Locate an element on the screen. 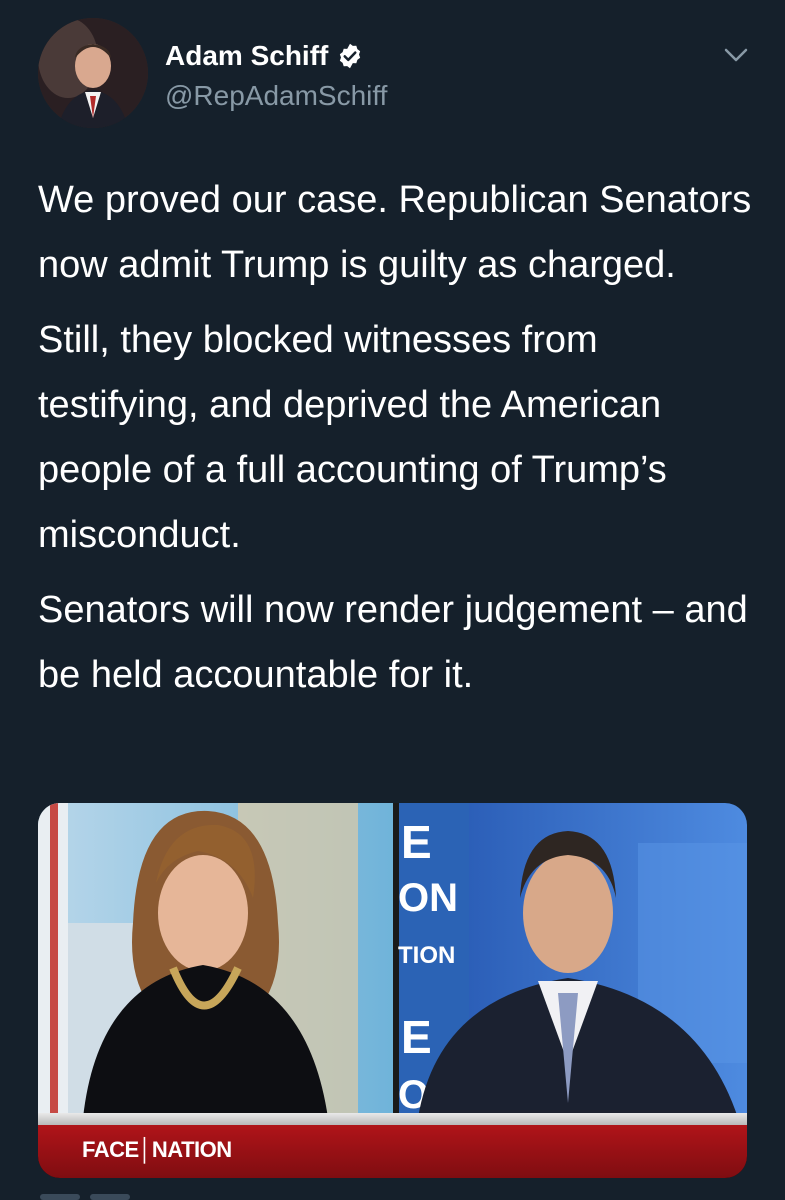 The width and height of the screenshot is (785, 1200). backdrop-text: TION is located at coordinates (426, 955).